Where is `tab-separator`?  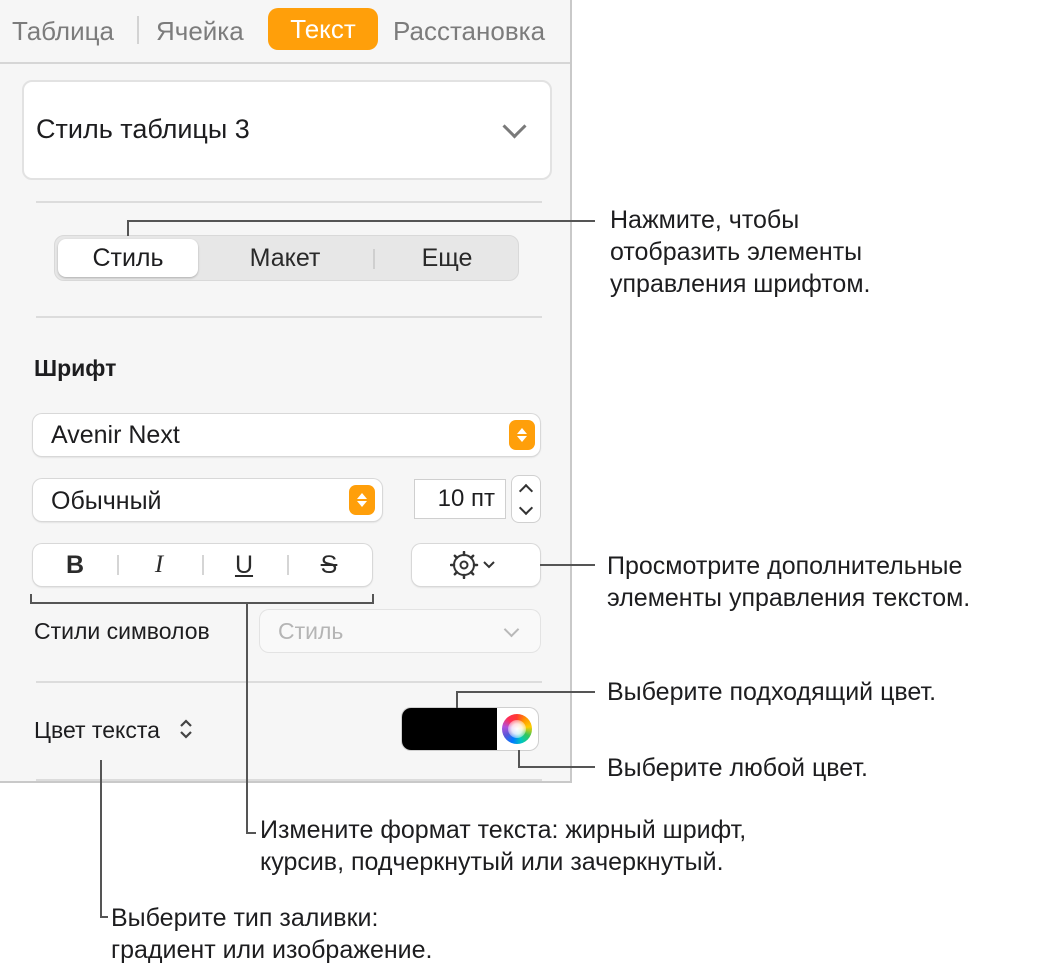 tab-separator is located at coordinates (138, 30).